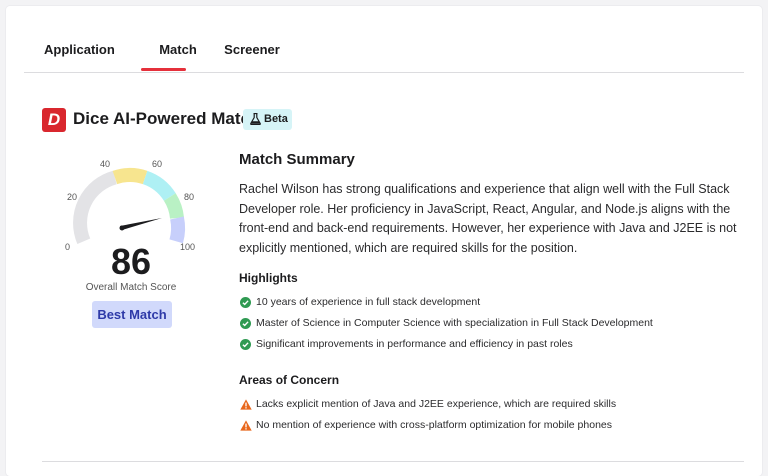 This screenshot has width=768, height=476. Describe the element at coordinates (252, 50) in the screenshot. I see `tab-screener: Screener` at that location.